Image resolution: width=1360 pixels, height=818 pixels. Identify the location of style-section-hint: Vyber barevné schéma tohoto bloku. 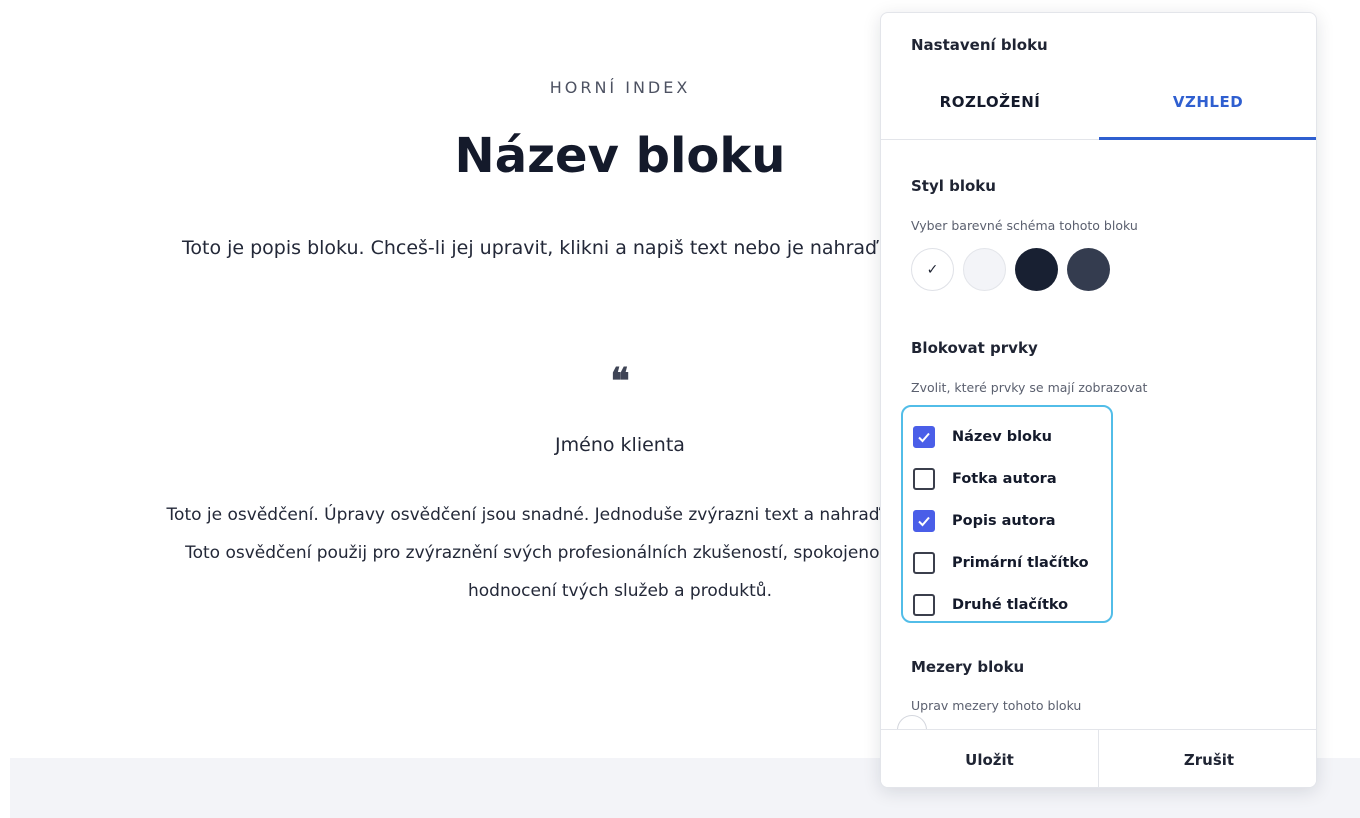
(1024, 225).